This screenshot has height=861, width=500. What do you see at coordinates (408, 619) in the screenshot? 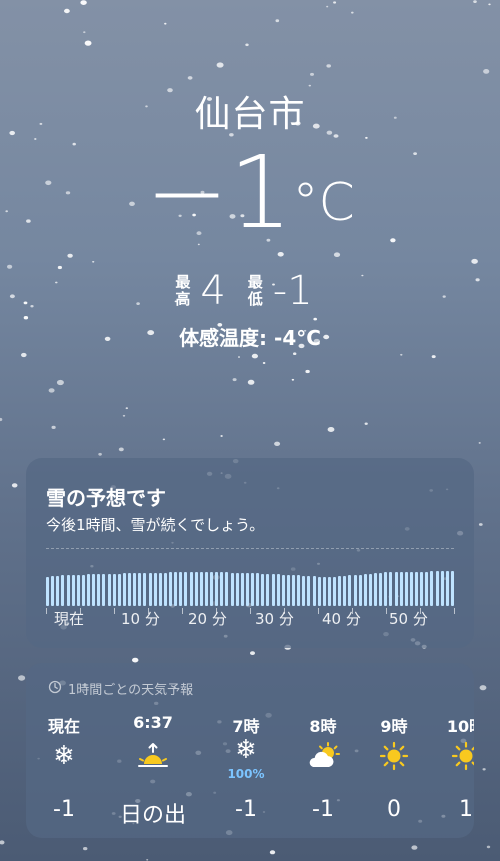
I see `time-label-50: 50 分` at bounding box center [408, 619].